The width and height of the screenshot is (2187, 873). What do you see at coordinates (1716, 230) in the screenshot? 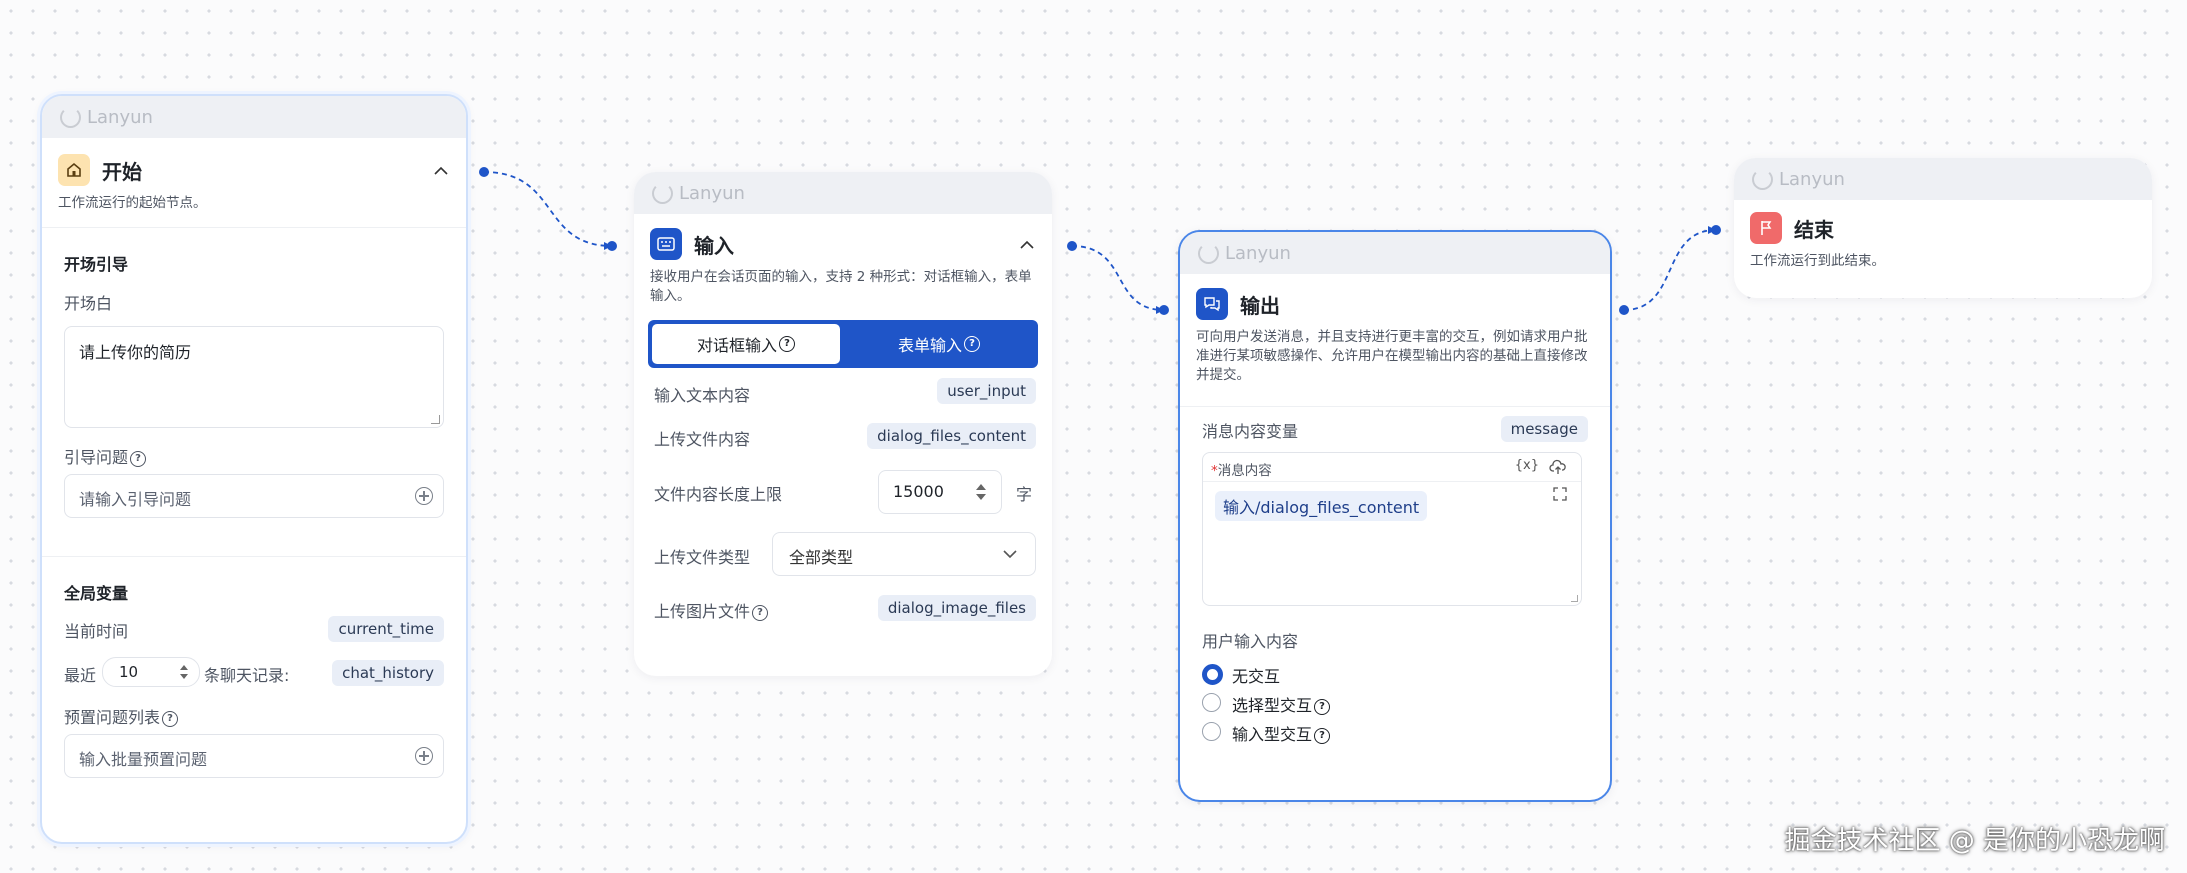
I see `end-input-port` at bounding box center [1716, 230].